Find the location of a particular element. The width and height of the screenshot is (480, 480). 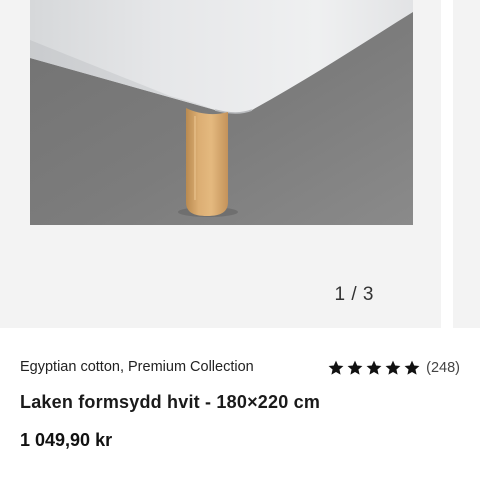

product-title: Laken formsydd hvit - 180×220 cm is located at coordinates (170, 402).